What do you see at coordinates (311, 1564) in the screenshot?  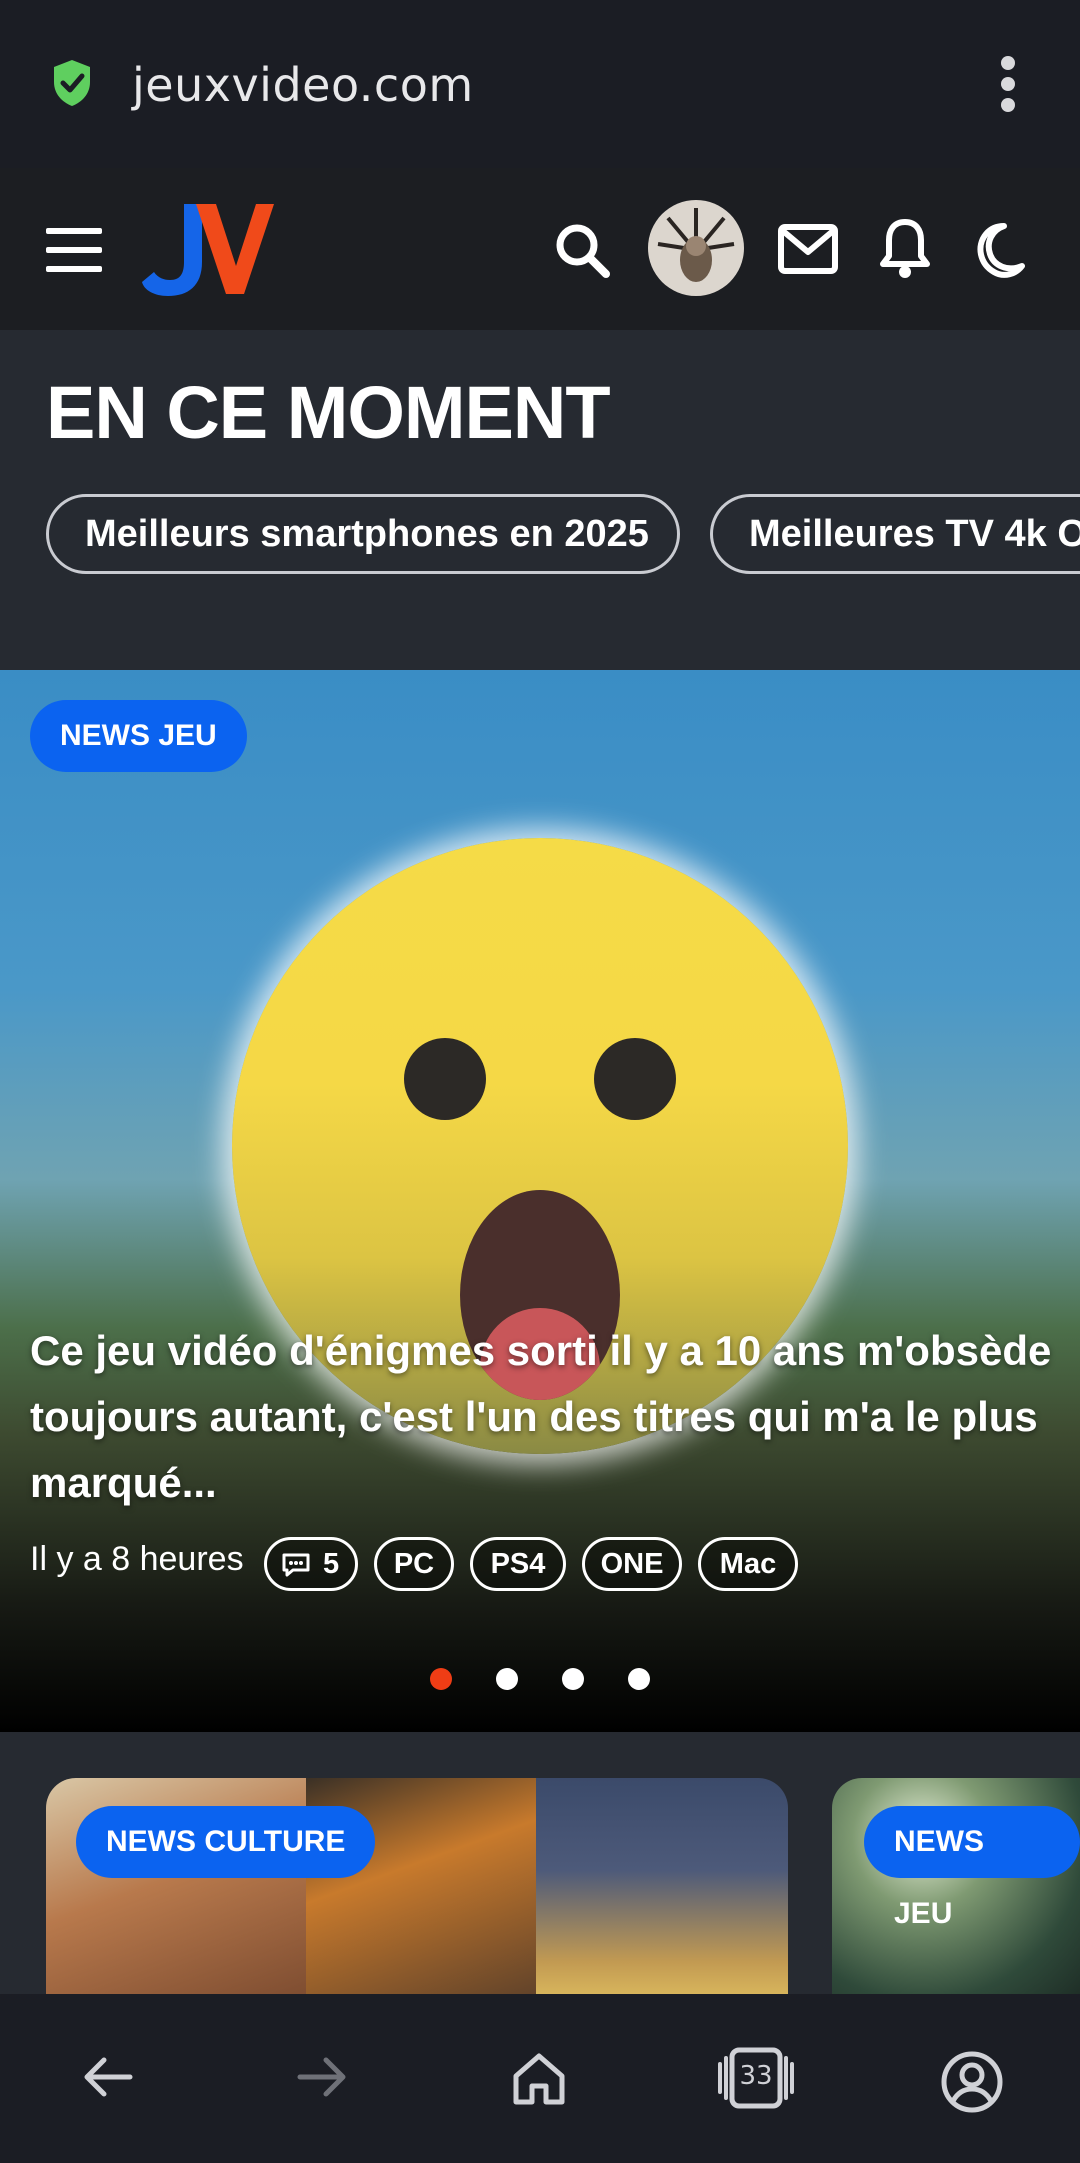 I see `comment-count-badge: 5` at bounding box center [311, 1564].